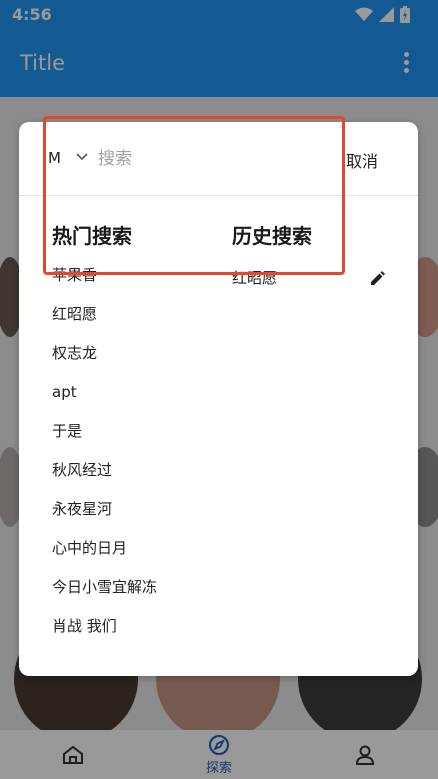 The image size is (438, 779). What do you see at coordinates (254, 277) in the screenshot?
I see `history-search-item: 红昭愿` at bounding box center [254, 277].